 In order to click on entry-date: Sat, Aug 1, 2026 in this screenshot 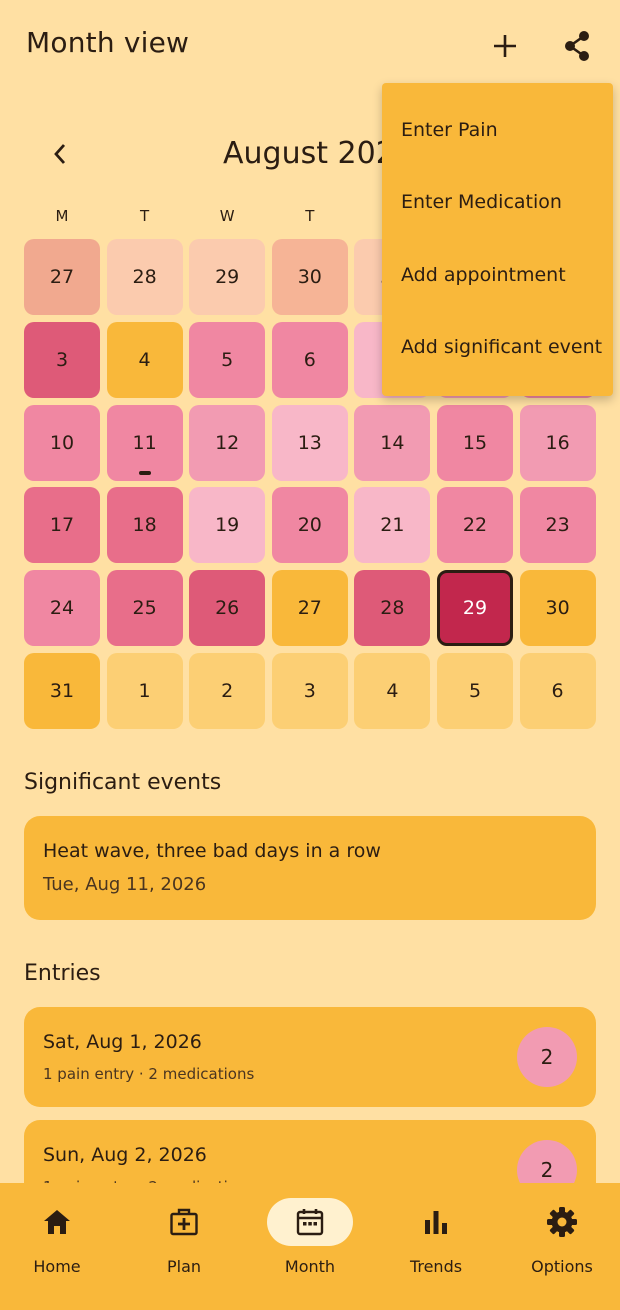, I will do `click(122, 1042)`.